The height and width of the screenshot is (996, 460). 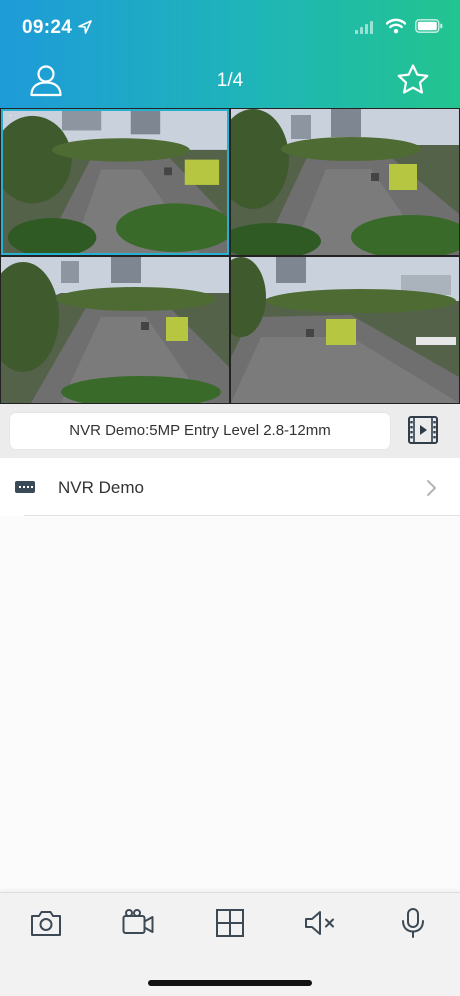 What do you see at coordinates (47, 27) in the screenshot?
I see `status-time: 09:24` at bounding box center [47, 27].